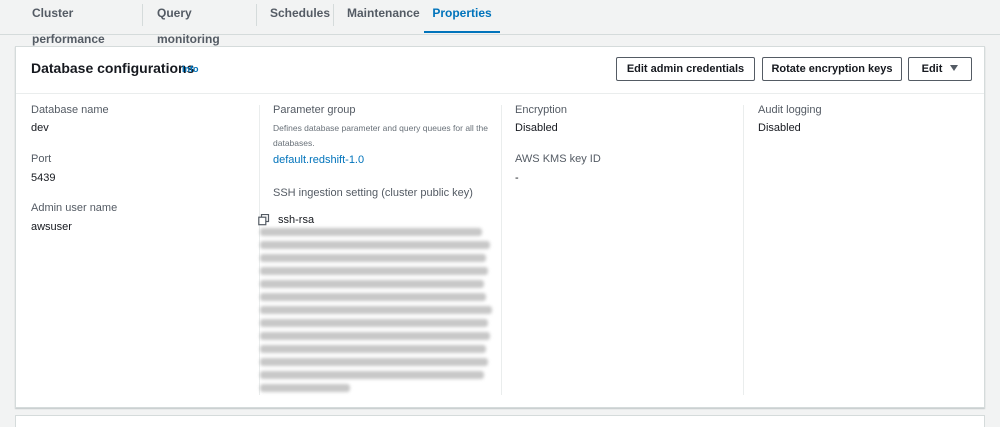 Image resolution: width=1000 pixels, height=427 pixels. What do you see at coordinates (190, 69) in the screenshot?
I see `info-link: Info` at bounding box center [190, 69].